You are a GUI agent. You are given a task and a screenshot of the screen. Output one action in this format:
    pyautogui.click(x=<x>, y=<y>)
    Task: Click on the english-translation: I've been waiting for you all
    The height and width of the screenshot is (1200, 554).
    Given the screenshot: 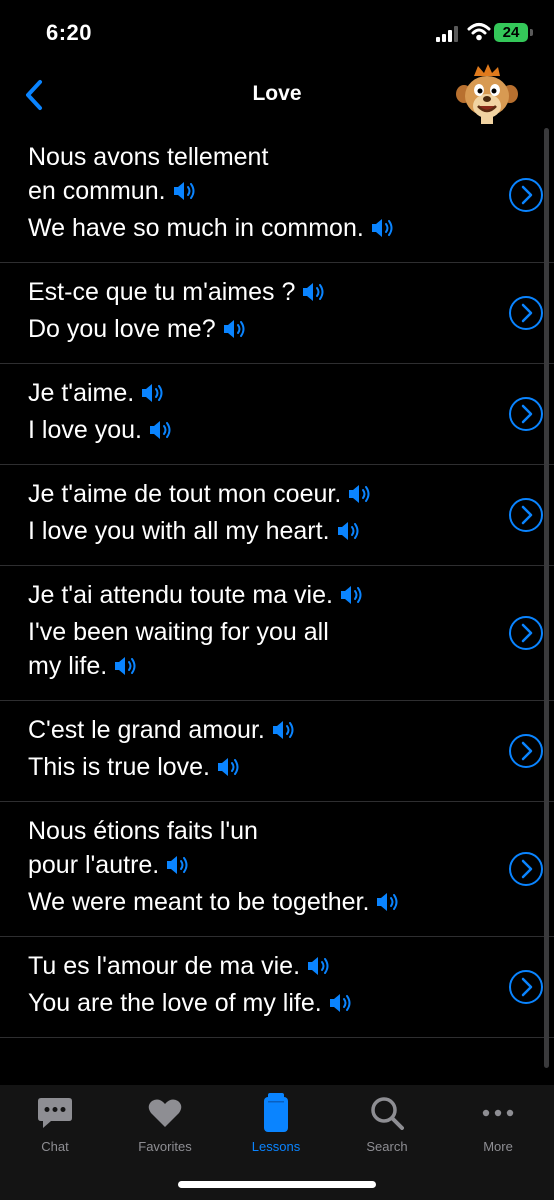 What is the action you would take?
    pyautogui.click(x=256, y=632)
    